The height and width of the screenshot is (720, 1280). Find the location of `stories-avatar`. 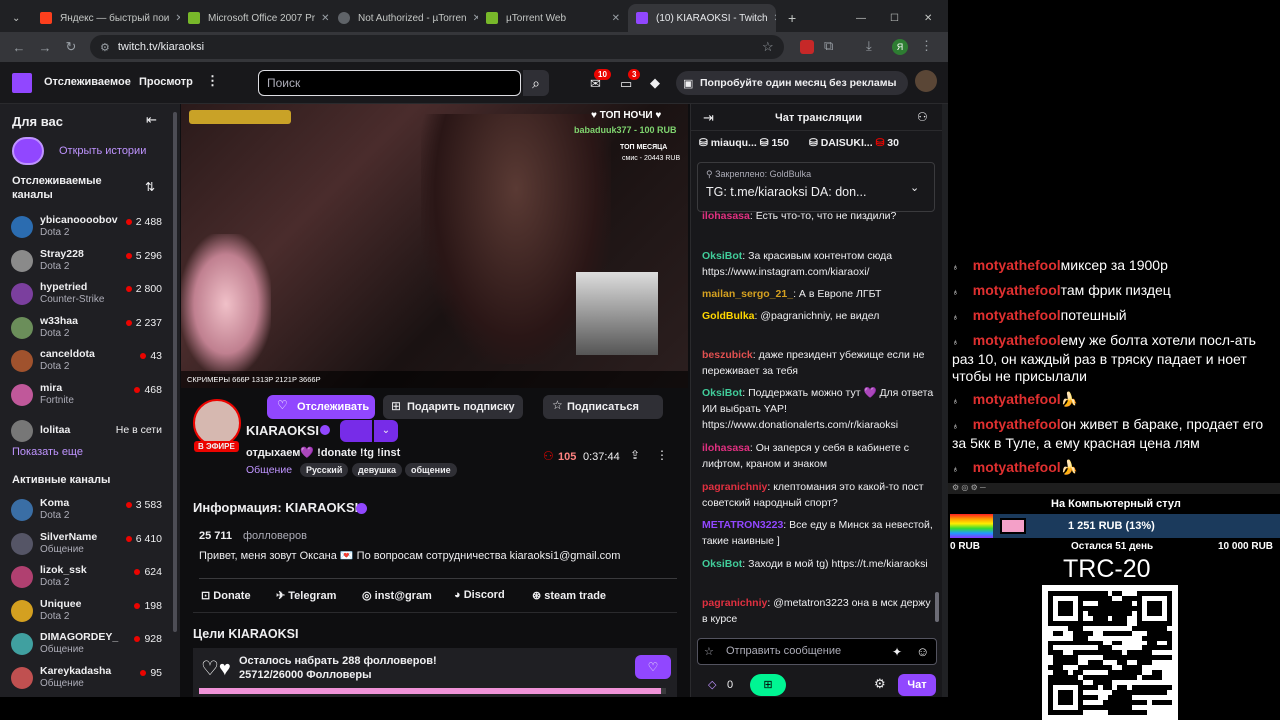

stories-avatar is located at coordinates (28, 151).